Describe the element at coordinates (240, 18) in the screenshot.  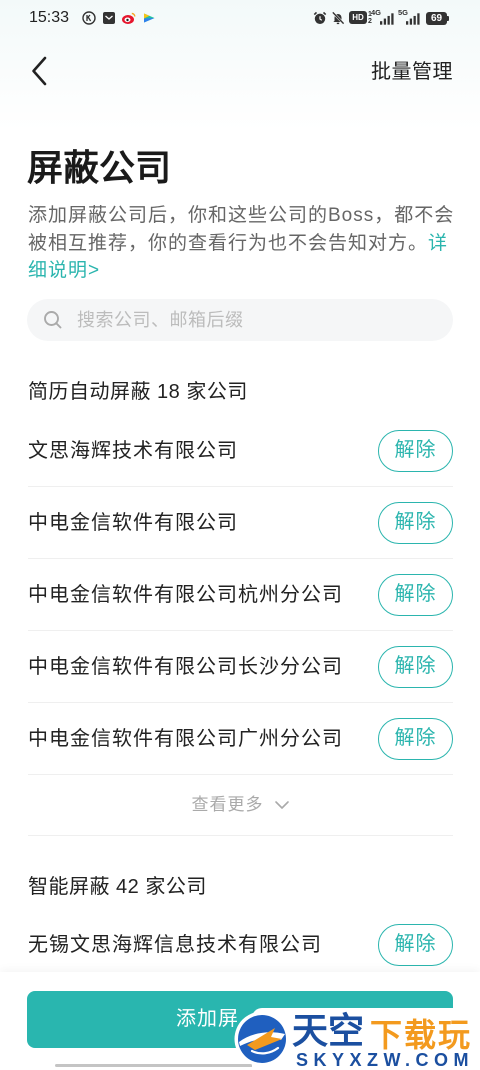
I see `status-bar: 15:33 HD 1 2 4G 5G 69` at that location.